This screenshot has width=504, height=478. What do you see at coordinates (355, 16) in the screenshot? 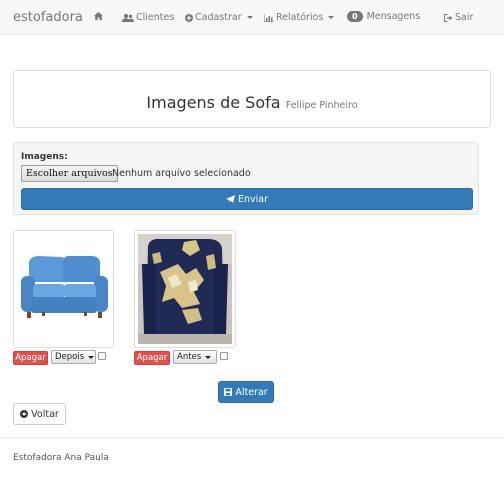
I see `messages-count-badge: 0` at bounding box center [355, 16].